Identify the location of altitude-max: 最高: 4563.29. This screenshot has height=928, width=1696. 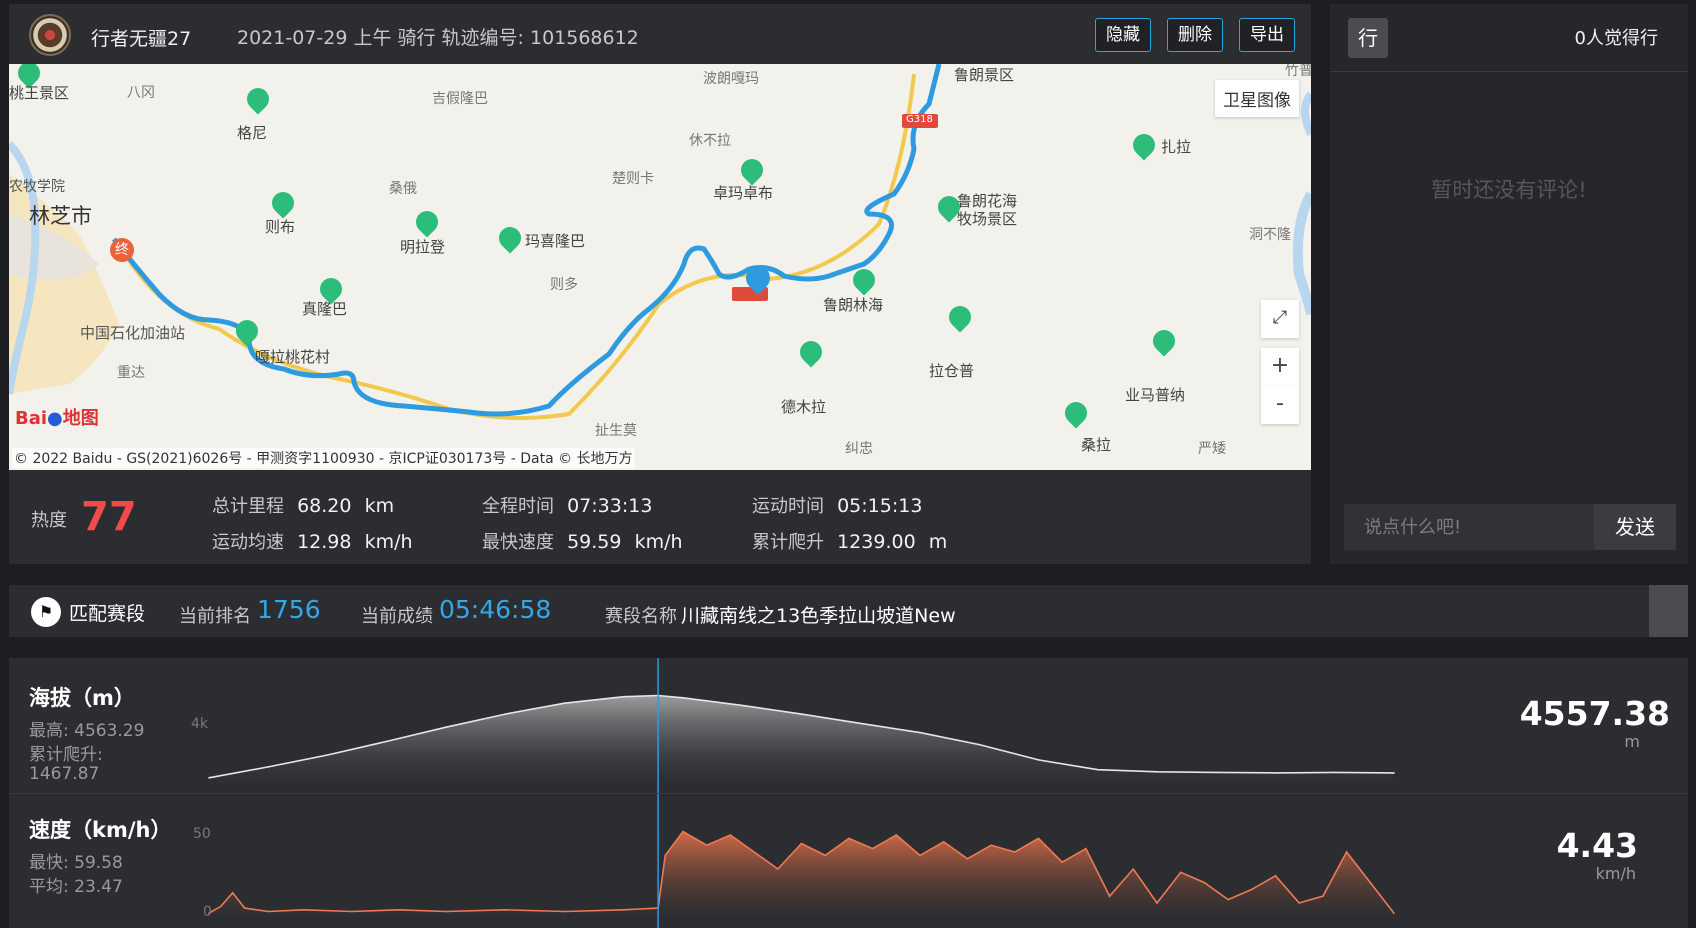
(87, 731).